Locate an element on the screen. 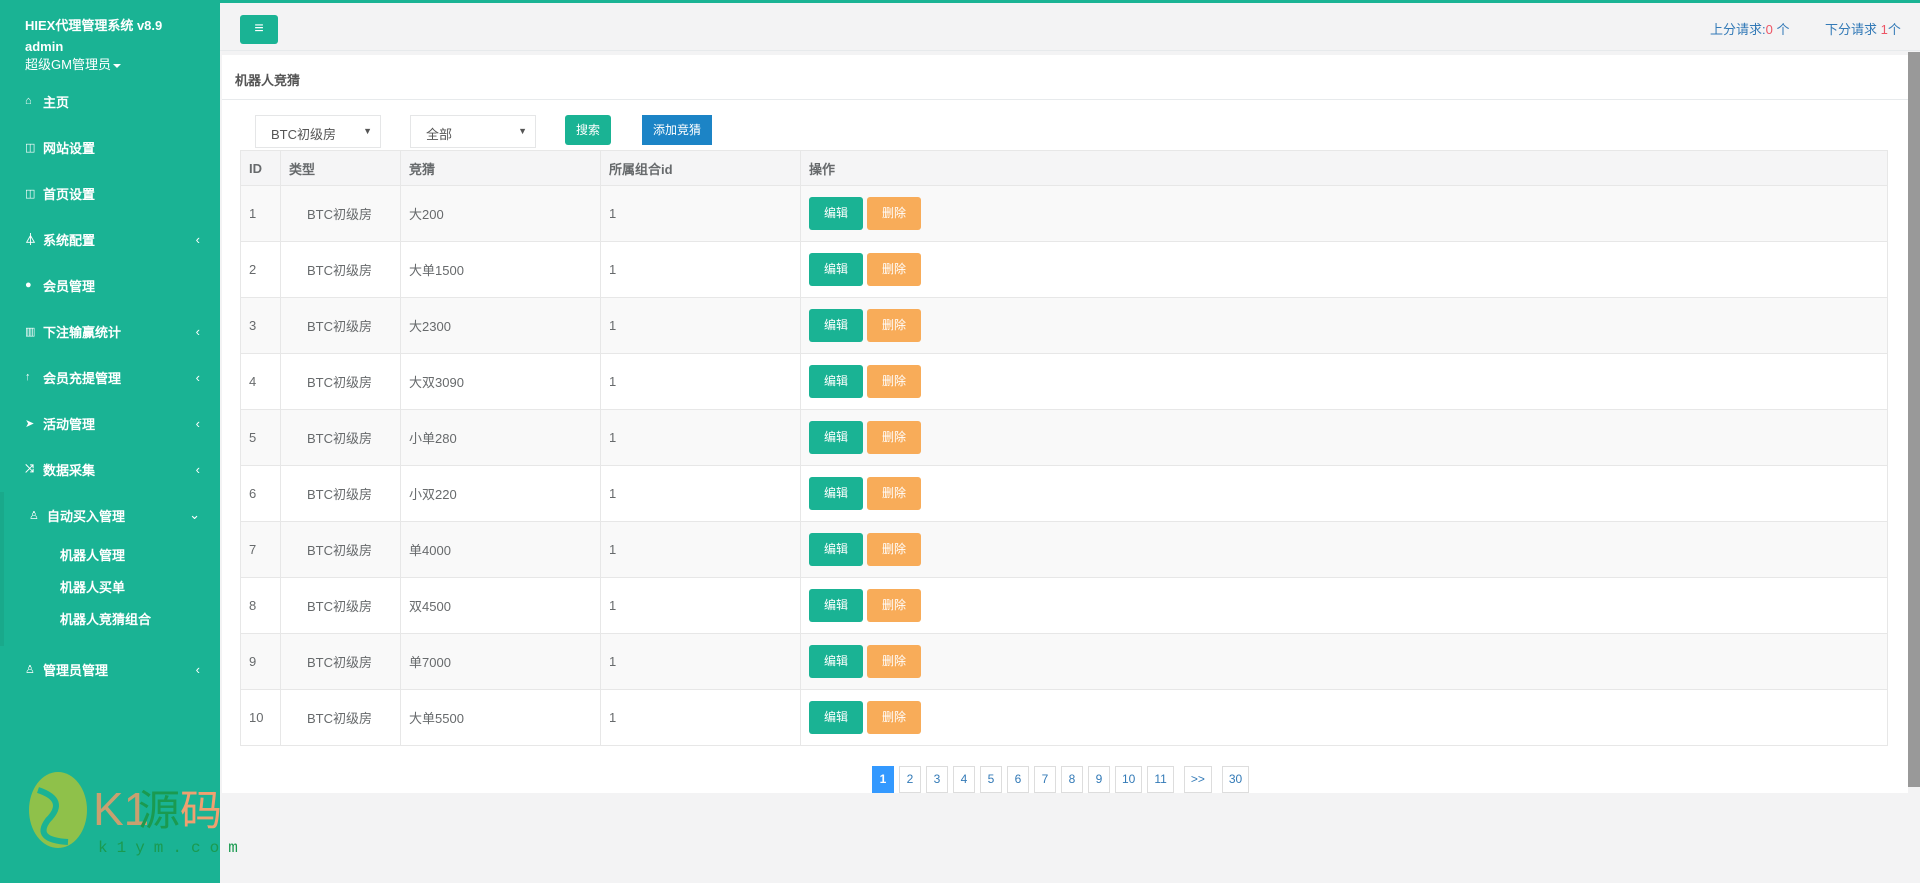  page-link: 11 is located at coordinates (1160, 779).